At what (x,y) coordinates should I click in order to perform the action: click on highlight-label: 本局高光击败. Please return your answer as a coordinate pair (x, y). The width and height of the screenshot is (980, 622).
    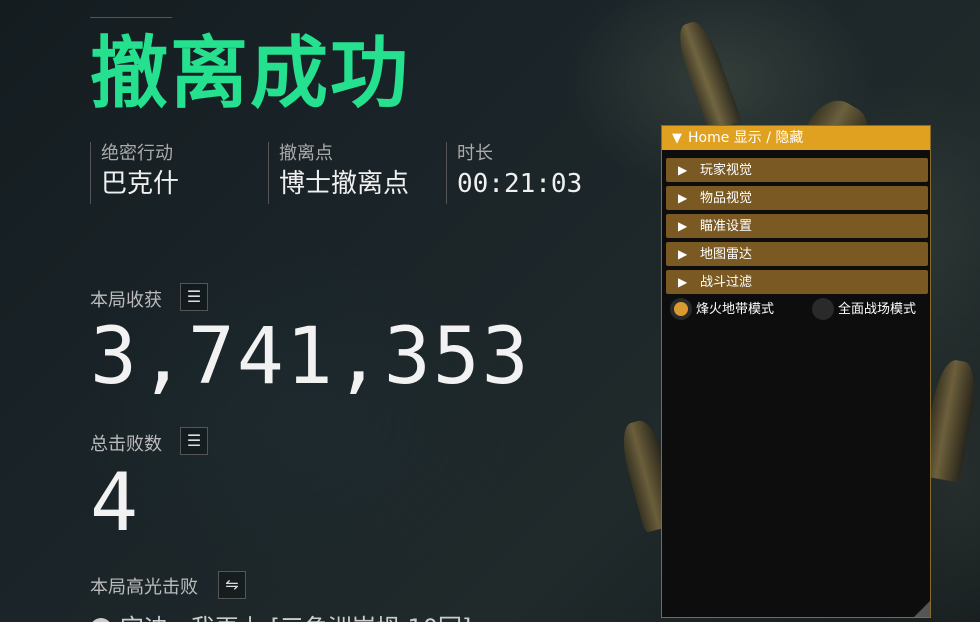
    Looking at the image, I should click on (144, 587).